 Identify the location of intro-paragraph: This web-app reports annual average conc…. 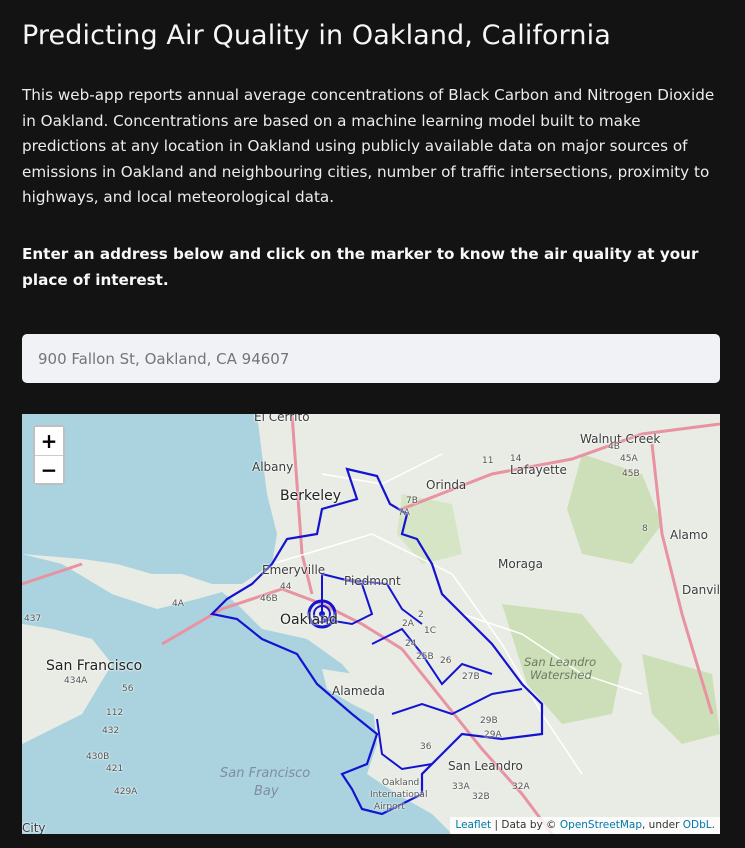
(368, 146).